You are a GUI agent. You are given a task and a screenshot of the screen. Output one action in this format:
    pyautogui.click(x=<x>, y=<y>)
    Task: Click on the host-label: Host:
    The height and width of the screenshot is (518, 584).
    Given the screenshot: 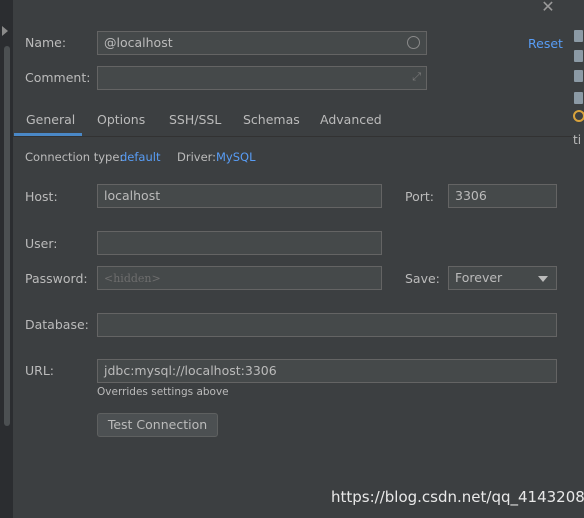 What is the action you would take?
    pyautogui.click(x=41, y=196)
    